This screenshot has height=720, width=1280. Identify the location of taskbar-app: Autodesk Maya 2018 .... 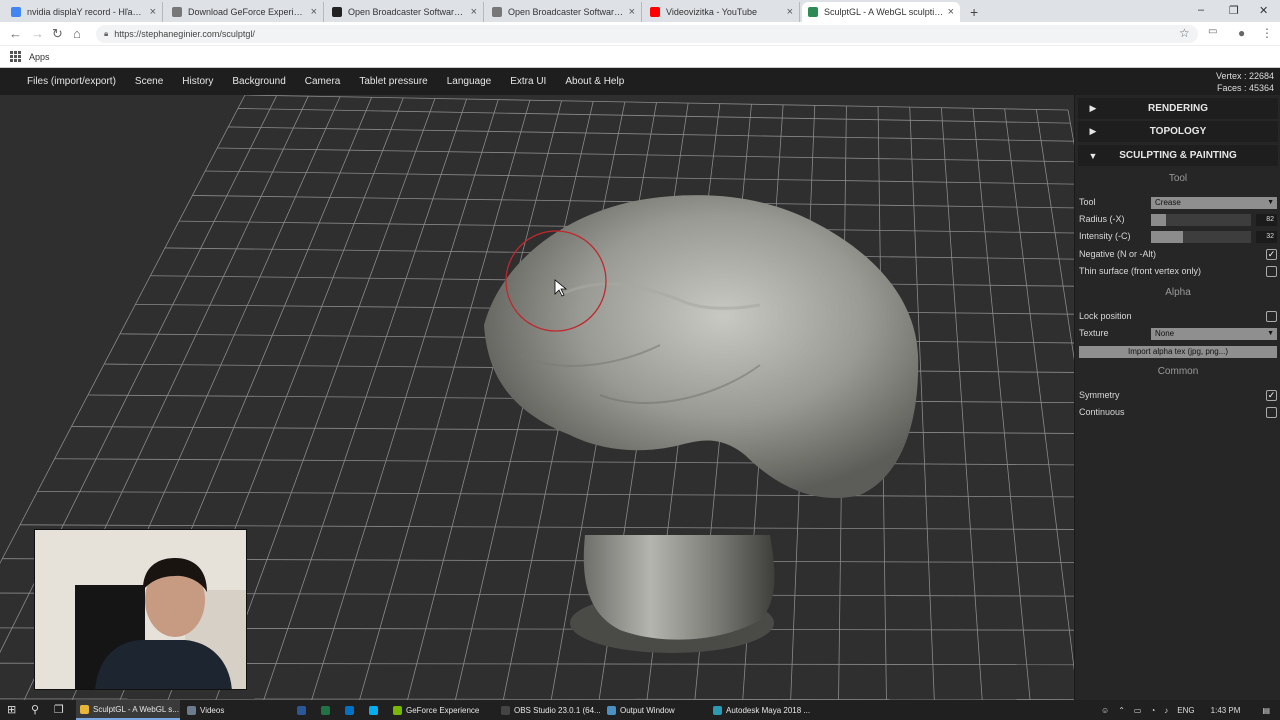
(761, 710).